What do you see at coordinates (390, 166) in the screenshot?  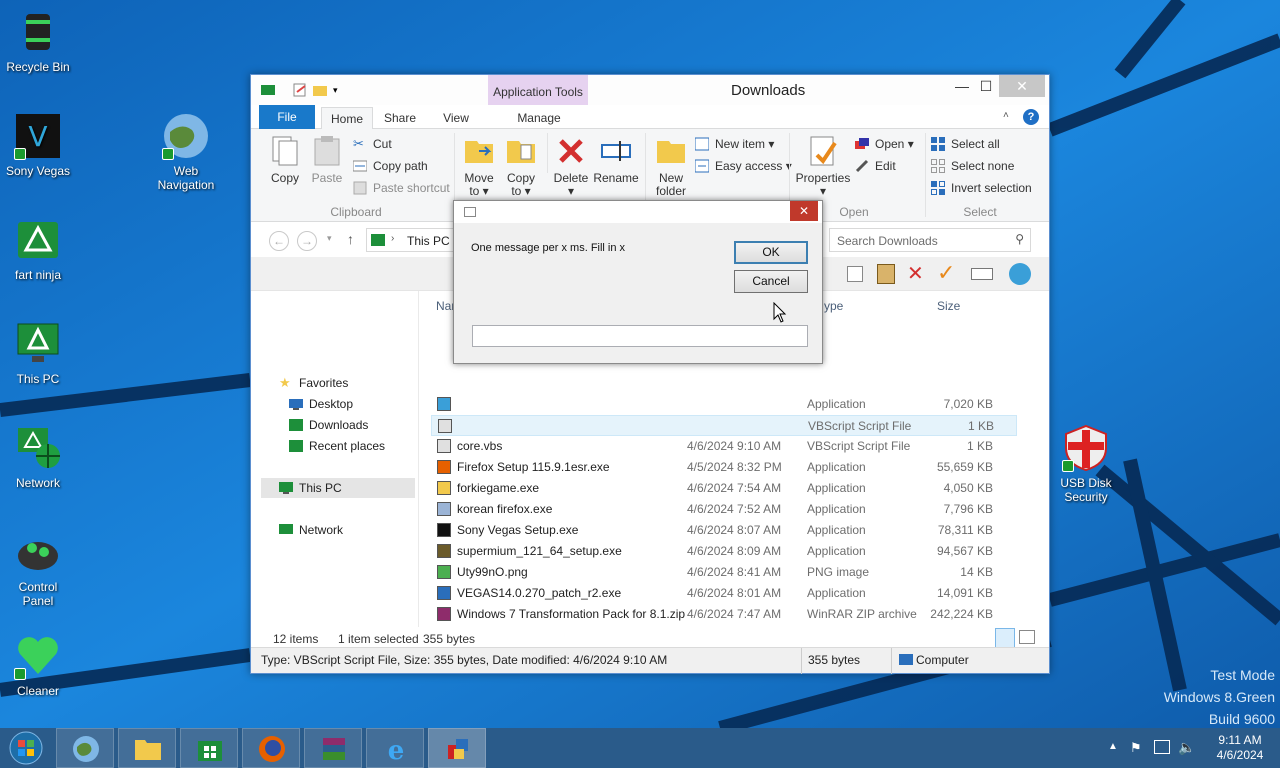 I see `copy-path-button: Copy path` at bounding box center [390, 166].